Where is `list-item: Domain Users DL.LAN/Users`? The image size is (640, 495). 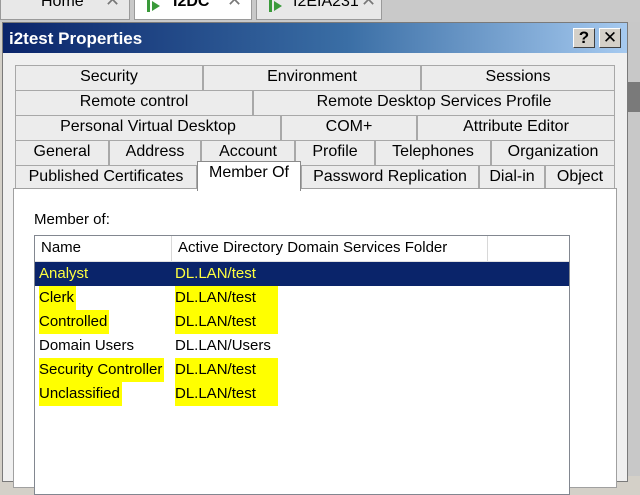 list-item: Domain Users DL.LAN/Users is located at coordinates (302, 346).